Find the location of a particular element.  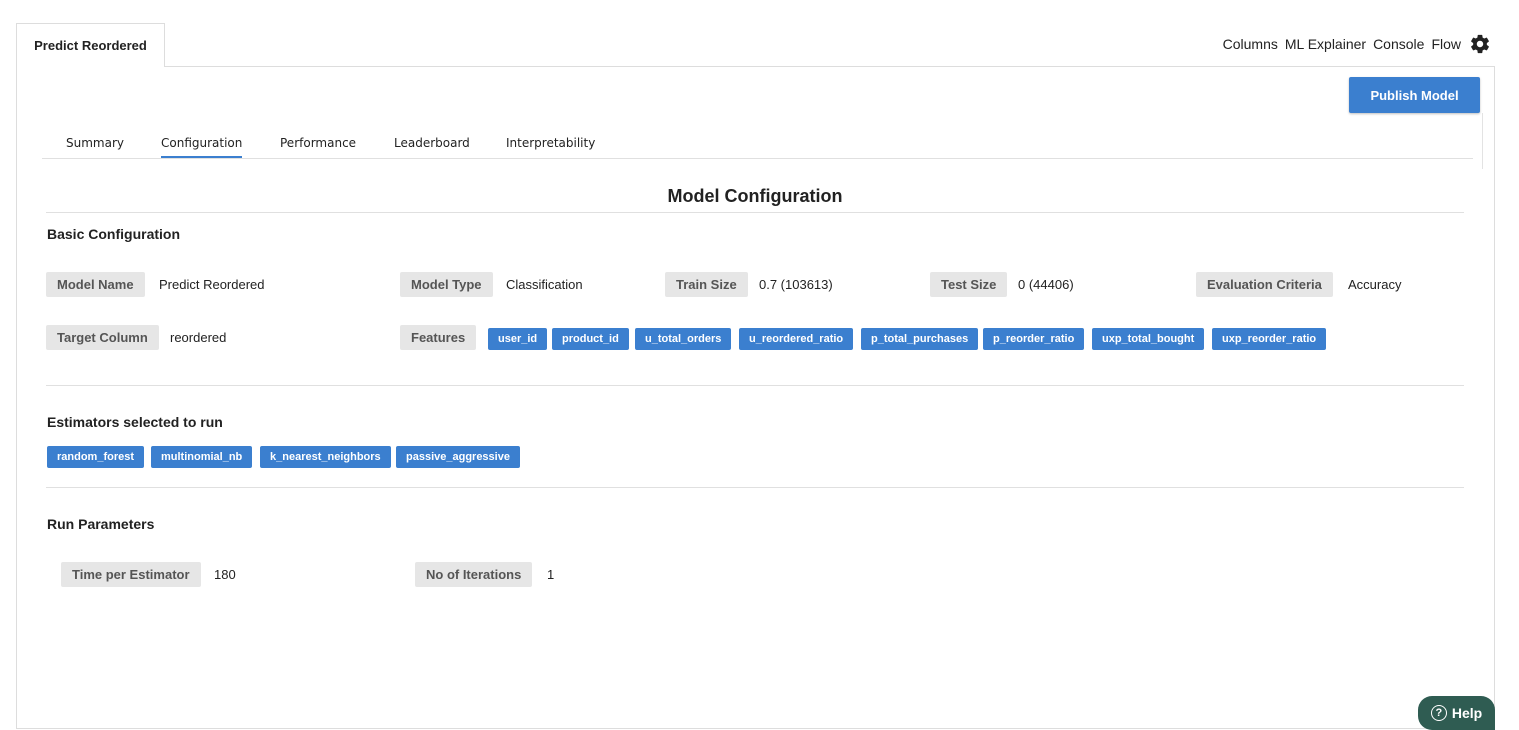

help-button: ? Help is located at coordinates (1456, 713).